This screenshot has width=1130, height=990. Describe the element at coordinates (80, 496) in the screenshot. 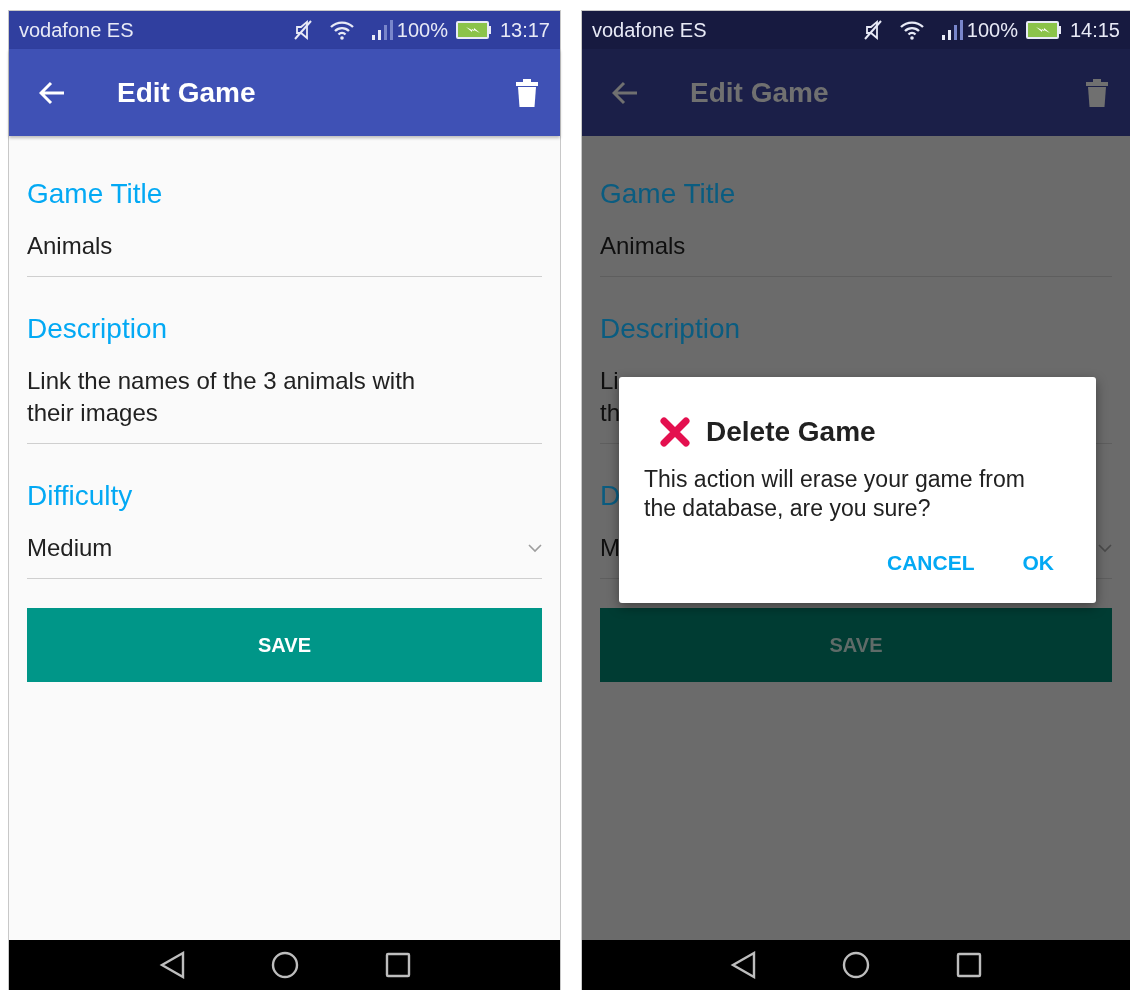

I see `field-label: Difficulty` at that location.